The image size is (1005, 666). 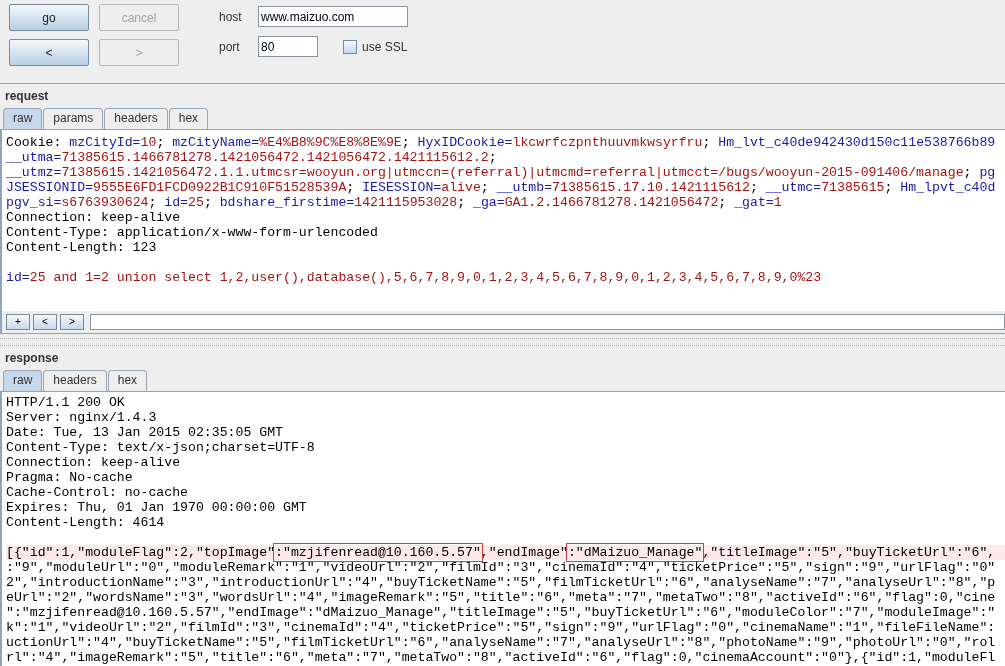 I want to click on code-line: uctionUrl":"4","buyTicketName":"5","filmTicketUrl":"6","analyseName":"7","analyseUrl":"8","photoName":"9","photoUrl":"0","rol, so click(x=501, y=642).